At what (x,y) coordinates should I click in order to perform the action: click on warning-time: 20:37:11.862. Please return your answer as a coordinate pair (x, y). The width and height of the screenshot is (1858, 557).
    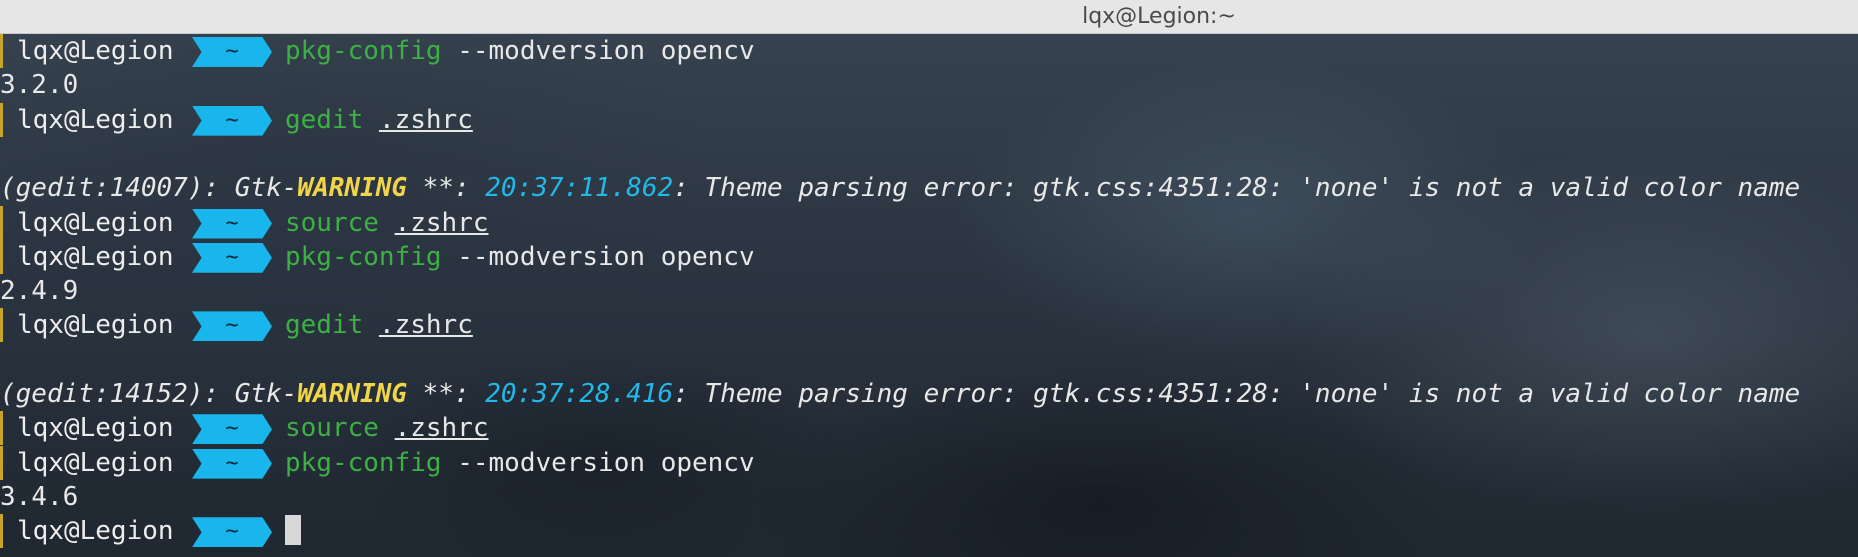
    Looking at the image, I should click on (579, 188).